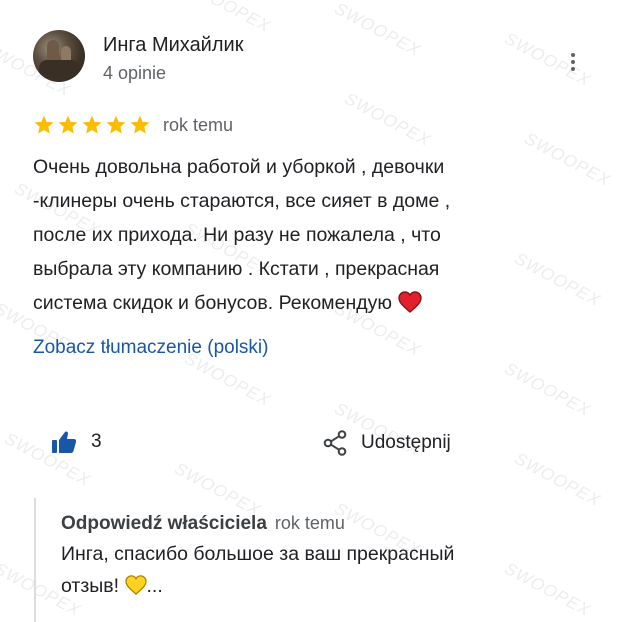  What do you see at coordinates (164, 523) in the screenshot?
I see `owner-reply-title: Odpowiedź właściciela` at bounding box center [164, 523].